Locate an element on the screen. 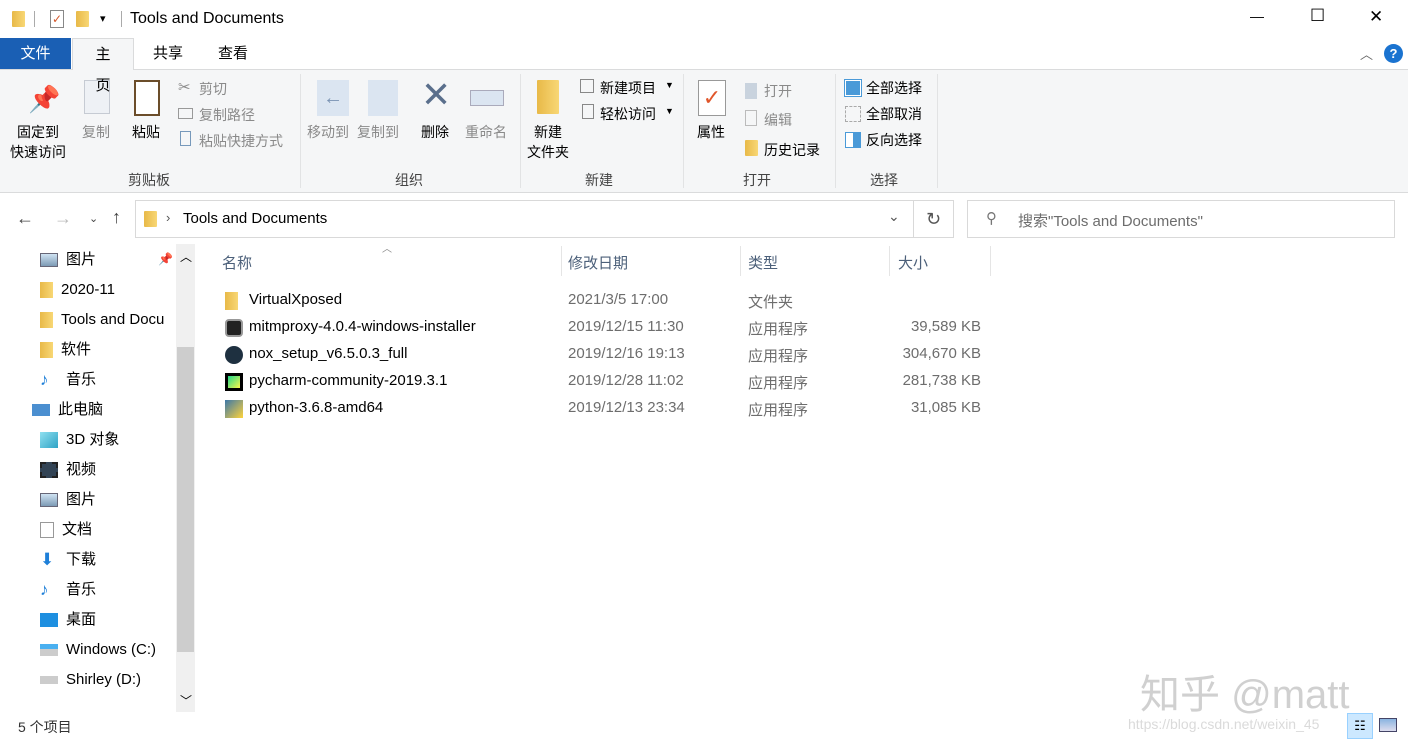 The width and height of the screenshot is (1408, 742). 3d-objects-icon is located at coordinates (49, 440).